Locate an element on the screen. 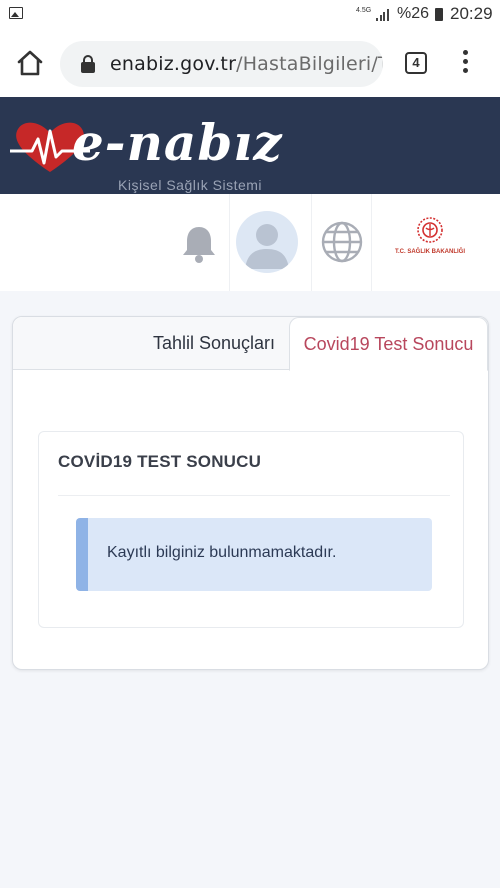 The height and width of the screenshot is (888, 500). ministry-label: T.C. SAĞLIK BAKANLIĞI is located at coordinates (430, 252).